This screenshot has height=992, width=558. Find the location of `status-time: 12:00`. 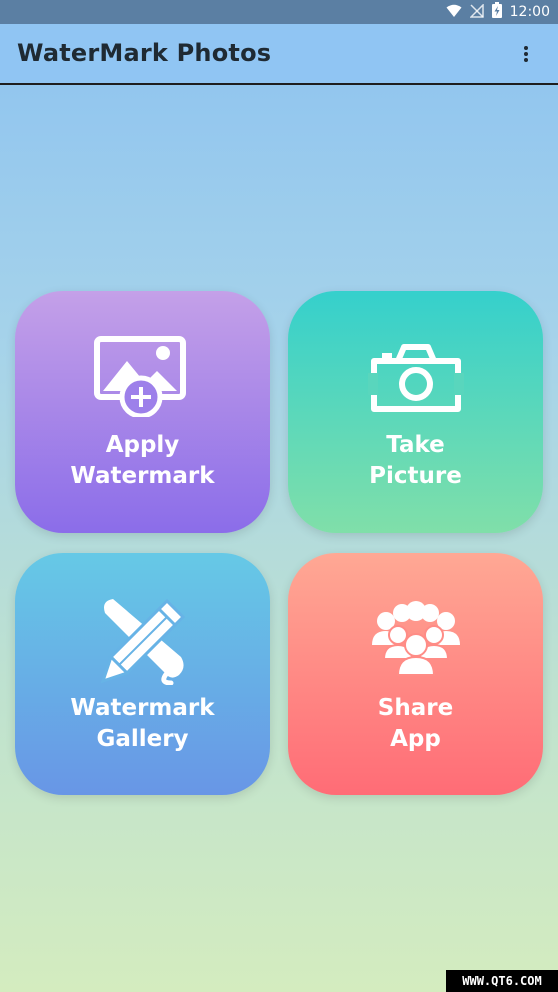

status-time: 12:00 is located at coordinates (529, 12).